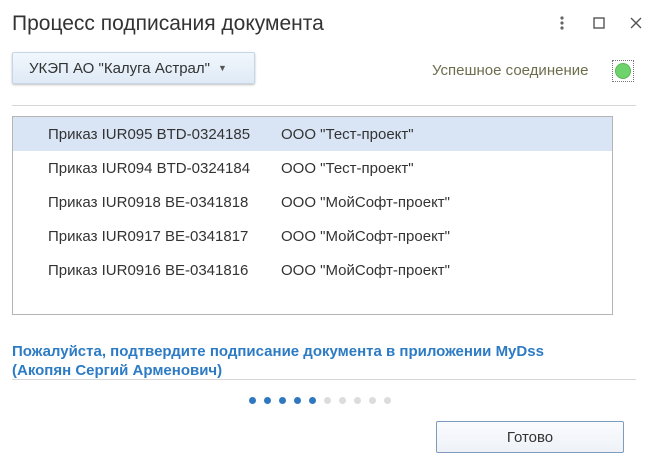  What do you see at coordinates (148, 270) in the screenshot?
I see `document-name: Приказ IUR0916 BE-0341816` at bounding box center [148, 270].